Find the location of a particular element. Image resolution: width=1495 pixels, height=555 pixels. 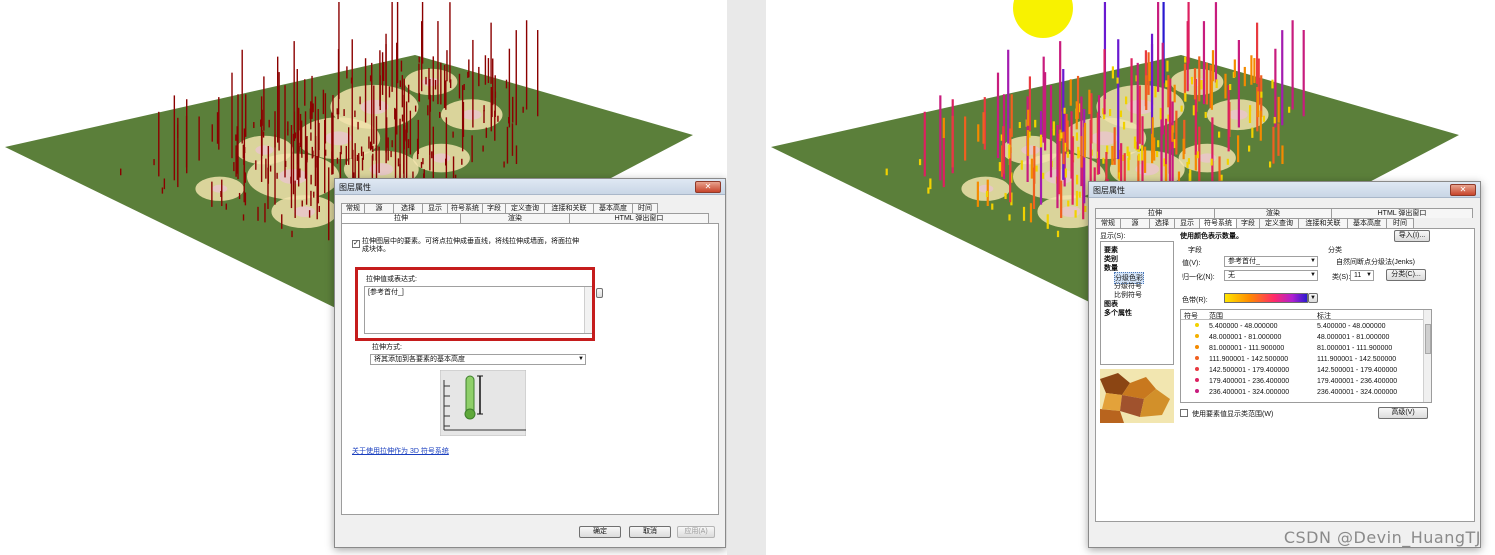

tab-row-2: 拉伸 渲染 HTML 弹出窗口 is located at coordinates (525, 218).